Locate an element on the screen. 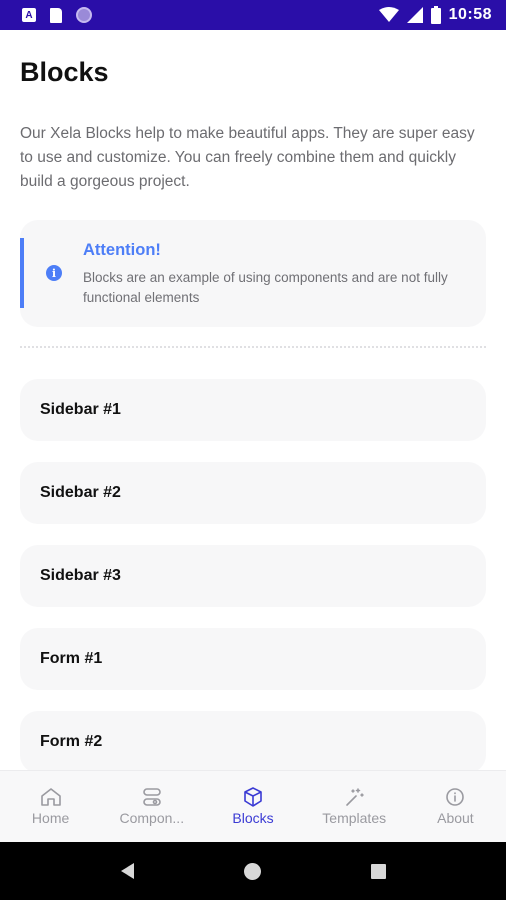  tab-label: Templates is located at coordinates (354, 818).